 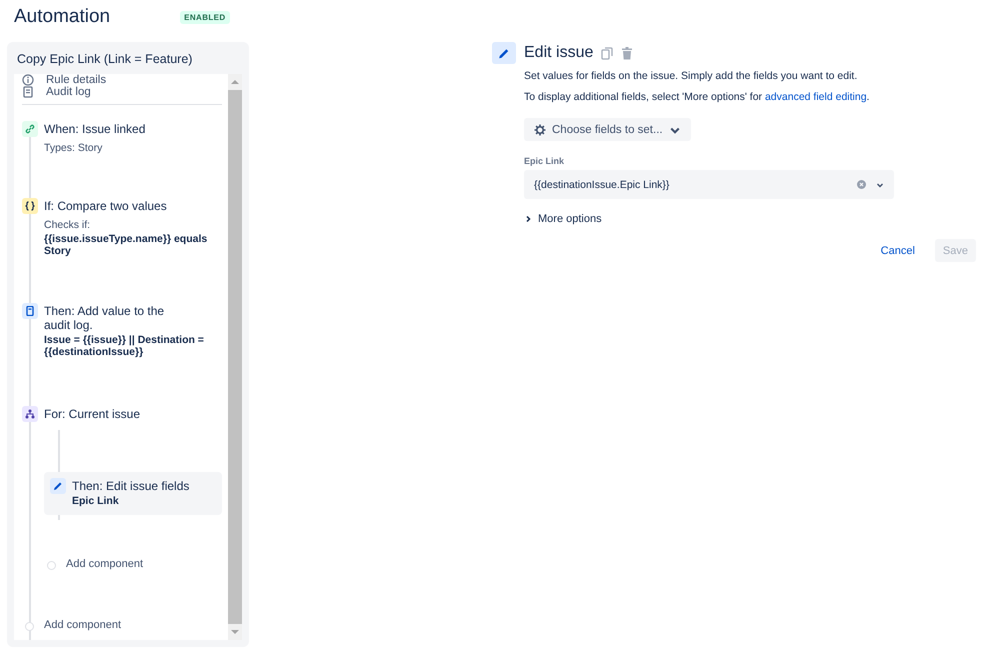 What do you see at coordinates (126, 245) in the screenshot?
I see `step-value: {{issue.issueType.name}} equals Story` at bounding box center [126, 245].